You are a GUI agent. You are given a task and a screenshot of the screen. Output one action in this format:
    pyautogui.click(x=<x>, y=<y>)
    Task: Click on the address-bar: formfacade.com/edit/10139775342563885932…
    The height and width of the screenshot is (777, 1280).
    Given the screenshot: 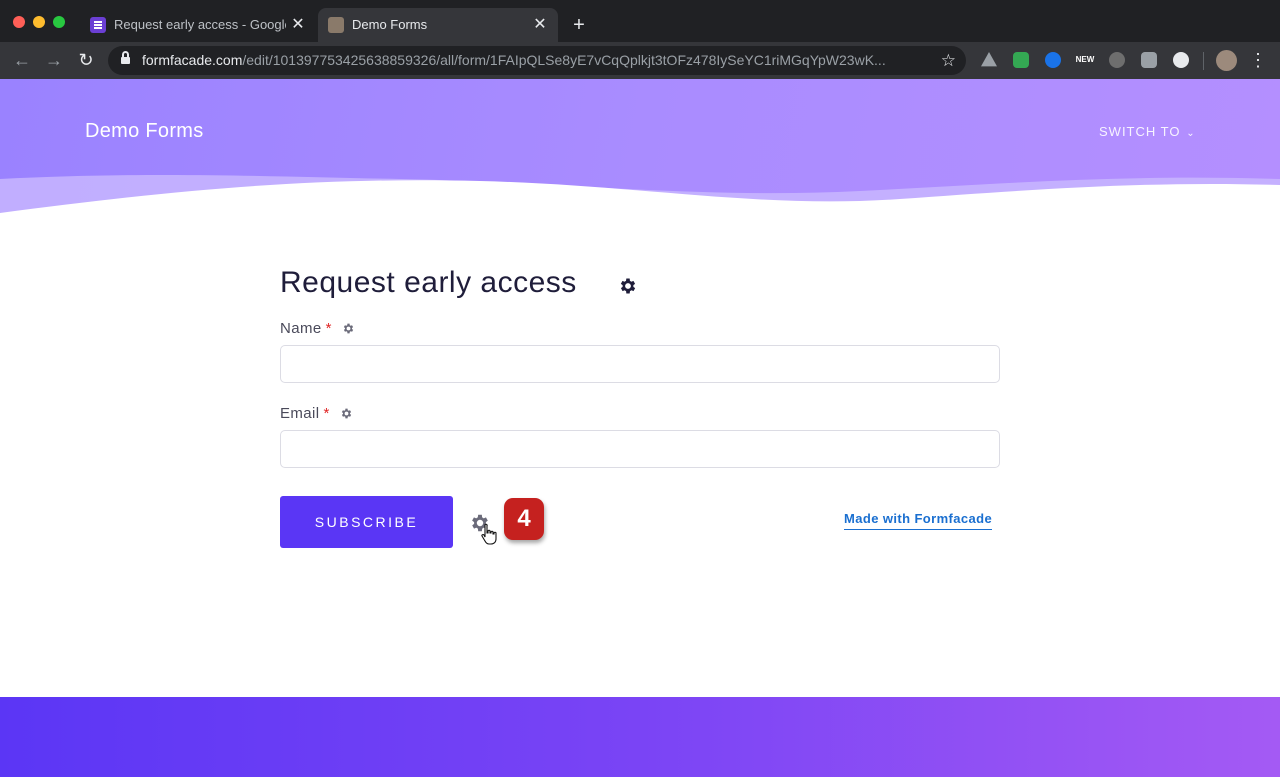 What is the action you would take?
    pyautogui.click(x=537, y=60)
    